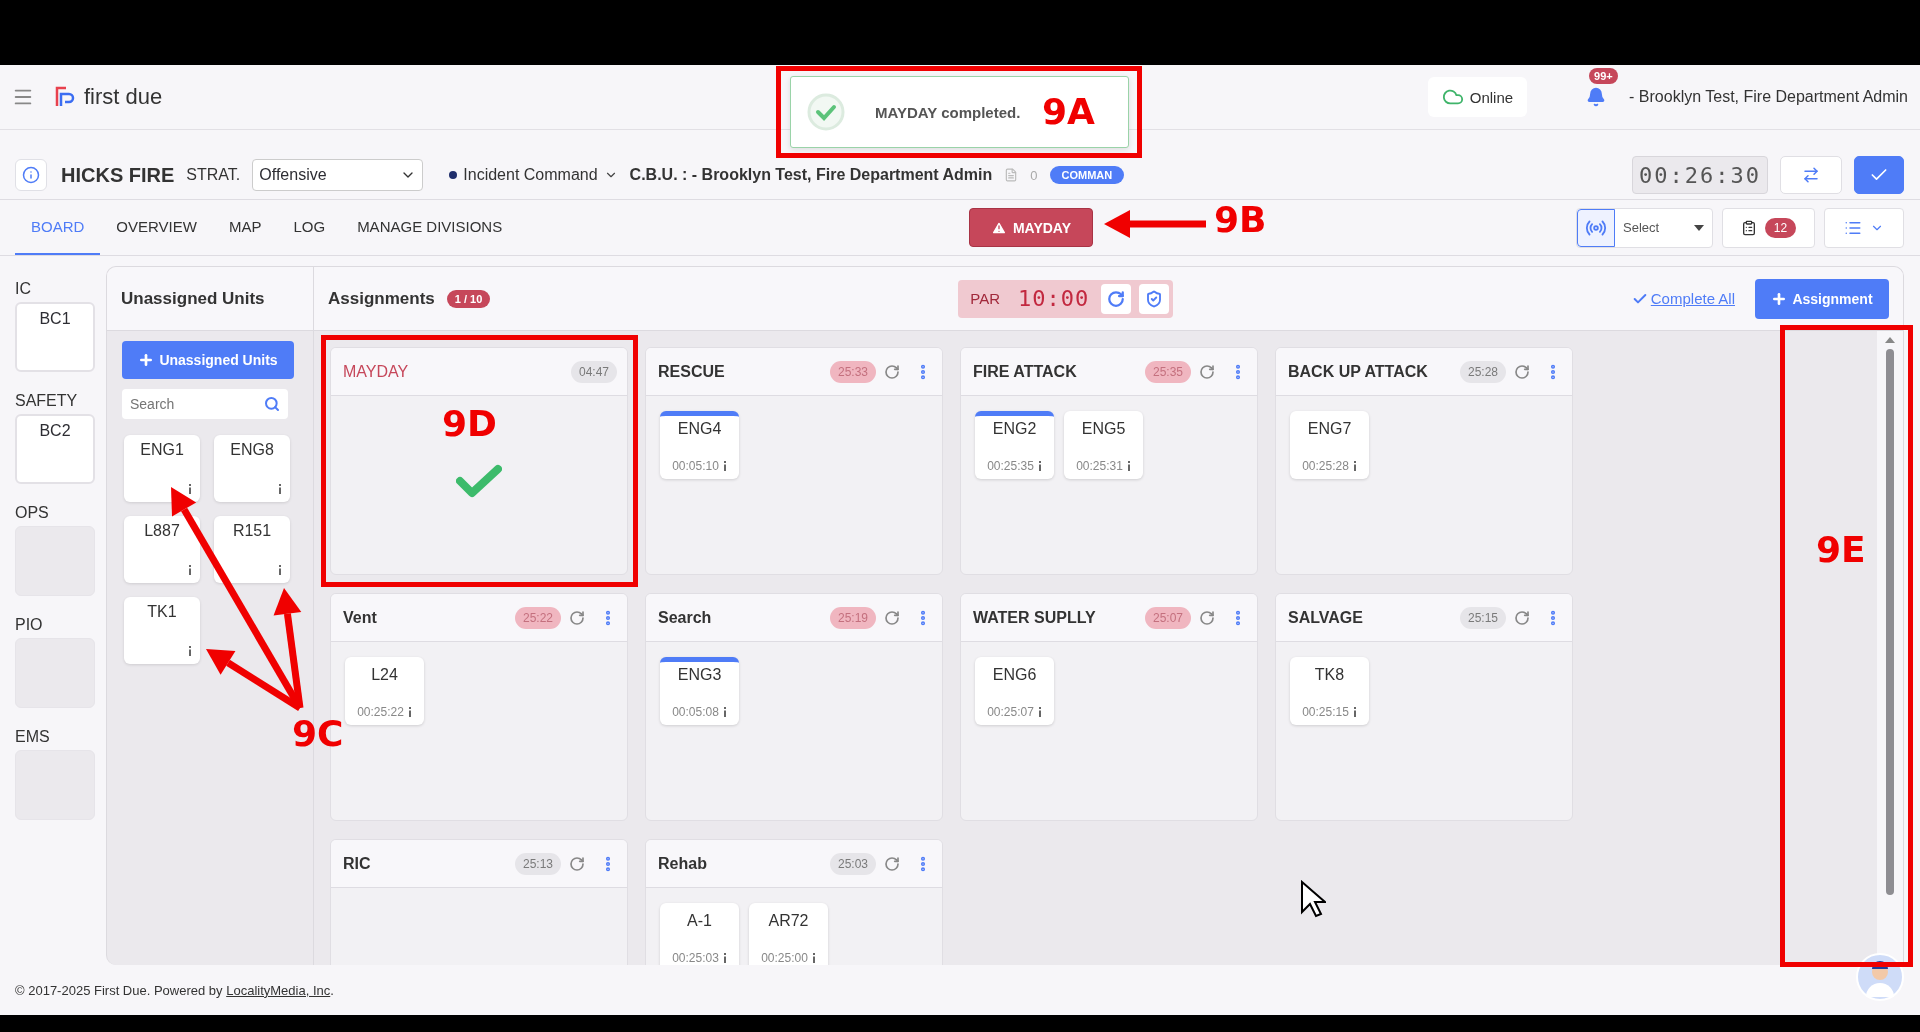 The width and height of the screenshot is (1920, 1032). I want to click on unit-time: 00:25:28, so click(1325, 466).